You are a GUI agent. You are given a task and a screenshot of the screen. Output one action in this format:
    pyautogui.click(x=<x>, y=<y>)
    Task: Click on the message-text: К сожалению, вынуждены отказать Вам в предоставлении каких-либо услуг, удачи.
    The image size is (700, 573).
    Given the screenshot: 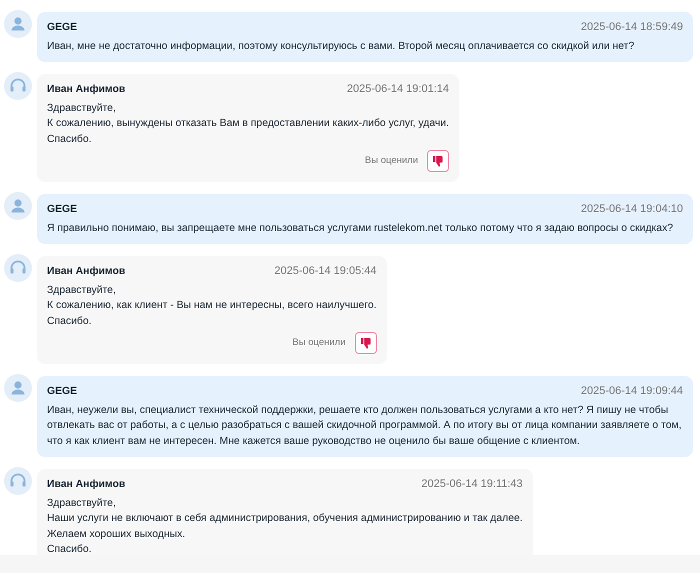 What is the action you would take?
    pyautogui.click(x=248, y=124)
    